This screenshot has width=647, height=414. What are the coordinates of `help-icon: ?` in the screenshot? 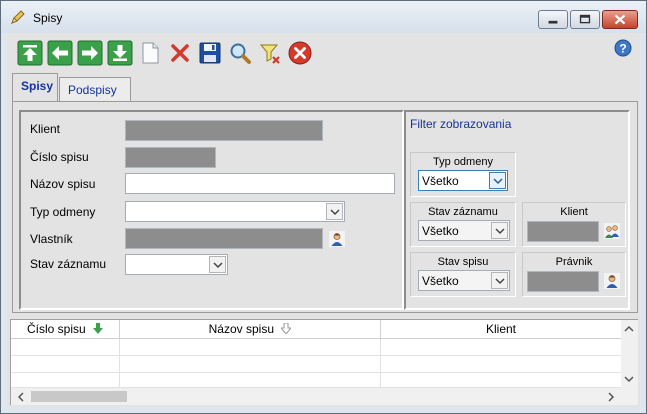 It's located at (623, 48).